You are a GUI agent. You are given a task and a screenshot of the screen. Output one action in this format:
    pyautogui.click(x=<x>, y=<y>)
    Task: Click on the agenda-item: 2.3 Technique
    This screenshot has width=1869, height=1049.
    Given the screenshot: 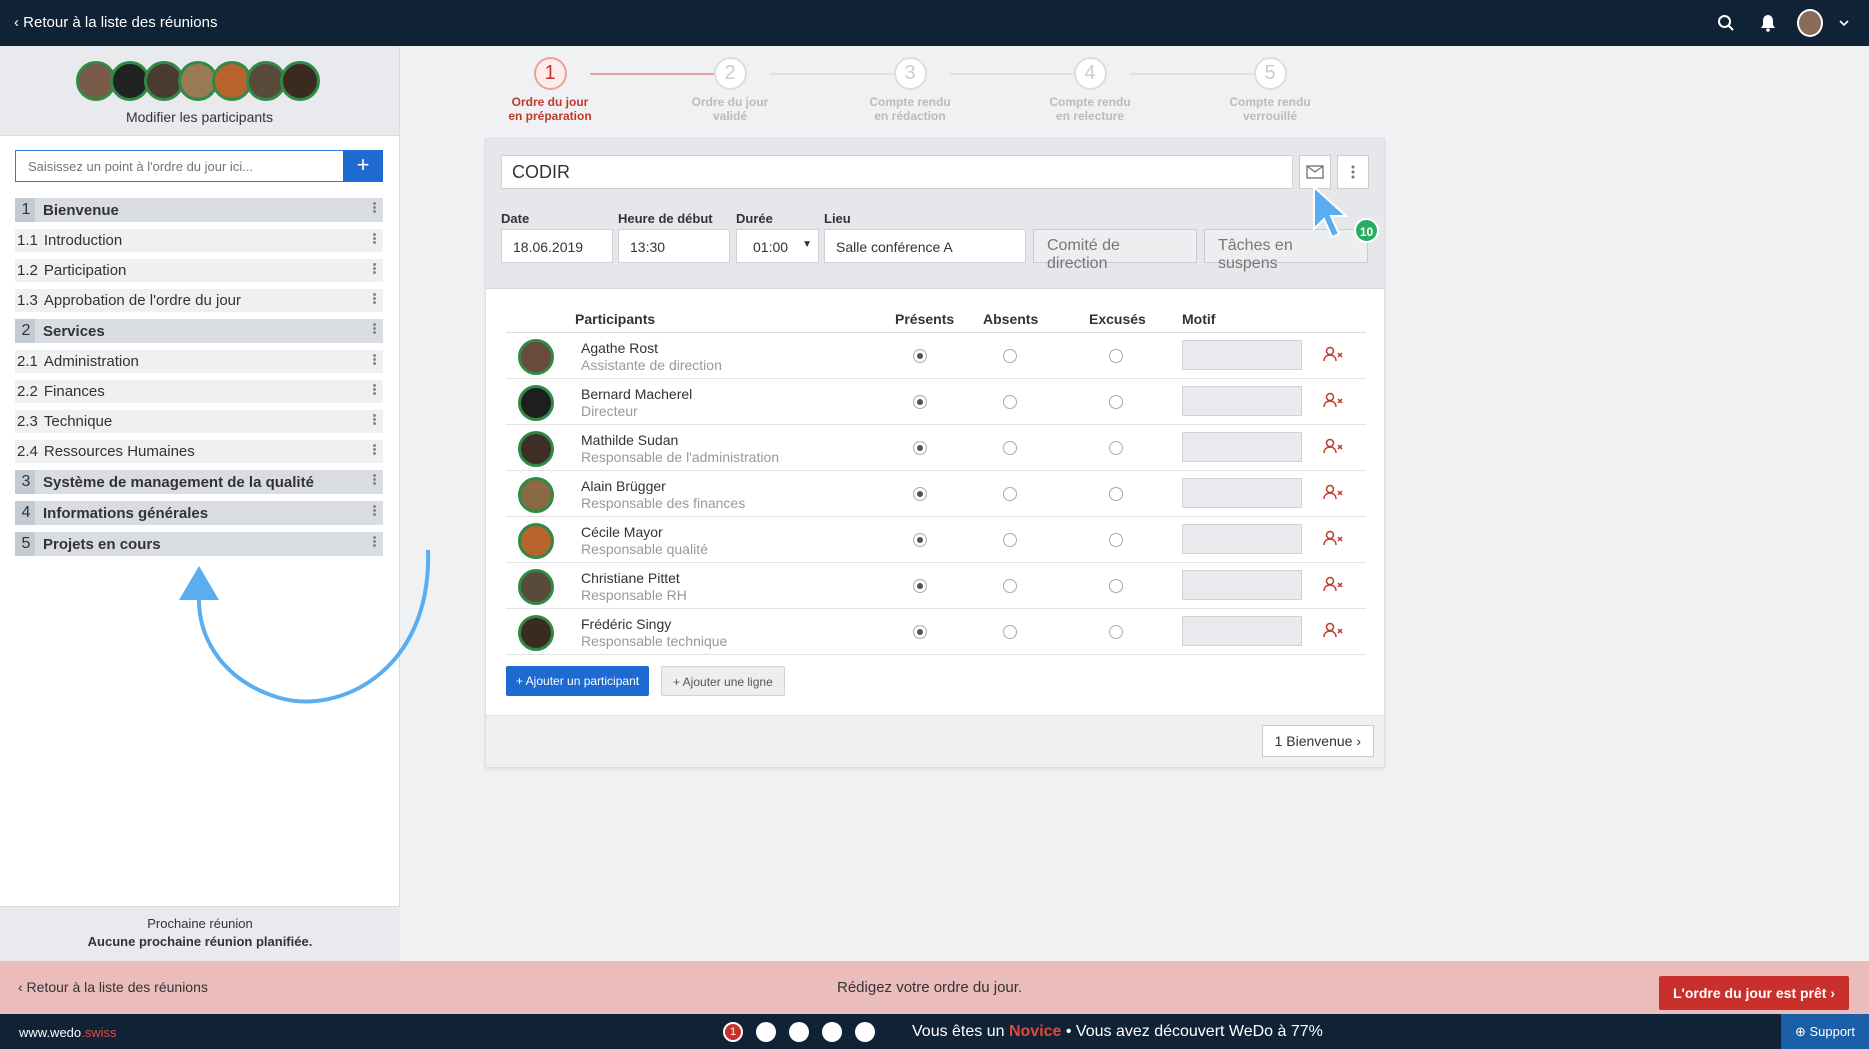 What is the action you would take?
    pyautogui.click(x=199, y=421)
    